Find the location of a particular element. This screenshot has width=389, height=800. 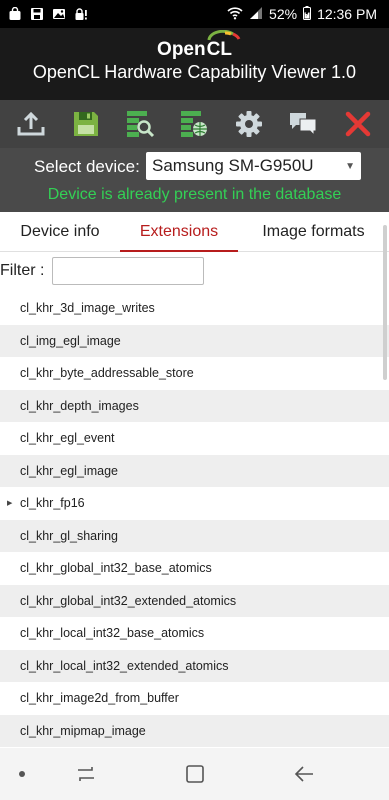

filter-row: Filter : is located at coordinates (194, 271).